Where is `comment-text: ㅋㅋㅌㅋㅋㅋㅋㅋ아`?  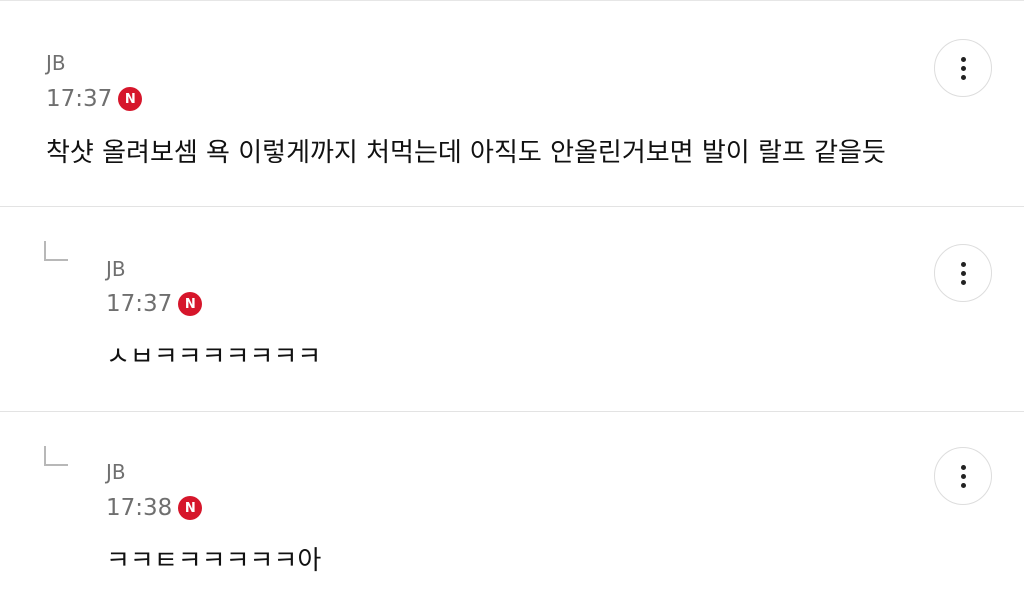 comment-text: ㅋㅋㅌㅋㅋㅋㅋㅋ아 is located at coordinates (214, 561).